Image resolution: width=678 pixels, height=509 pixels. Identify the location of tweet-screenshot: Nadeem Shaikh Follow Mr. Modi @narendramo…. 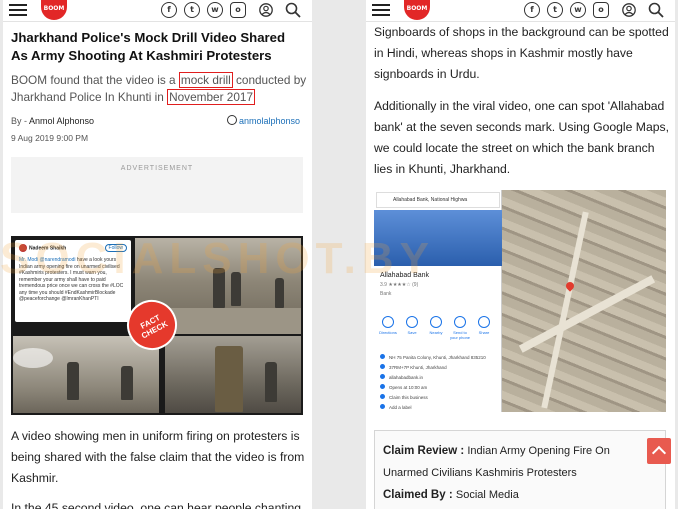
(73, 281).